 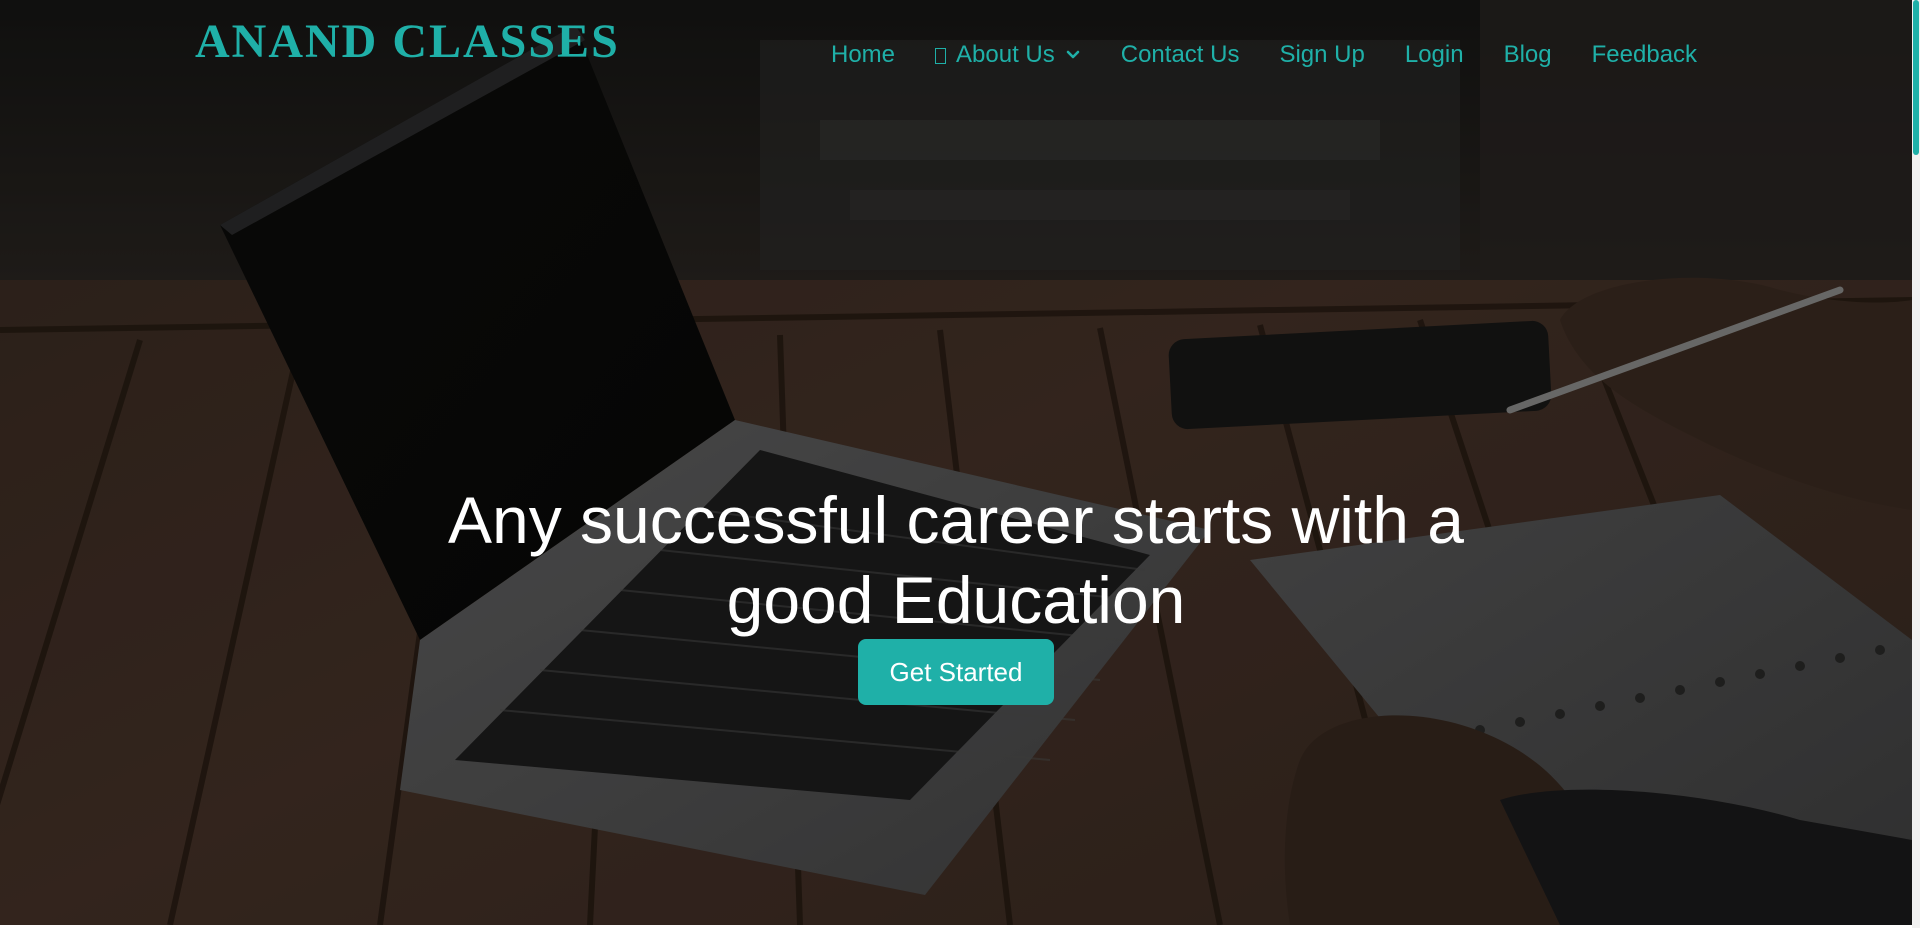 What do you see at coordinates (1073, 54) in the screenshot?
I see `chevron-down-icon` at bounding box center [1073, 54].